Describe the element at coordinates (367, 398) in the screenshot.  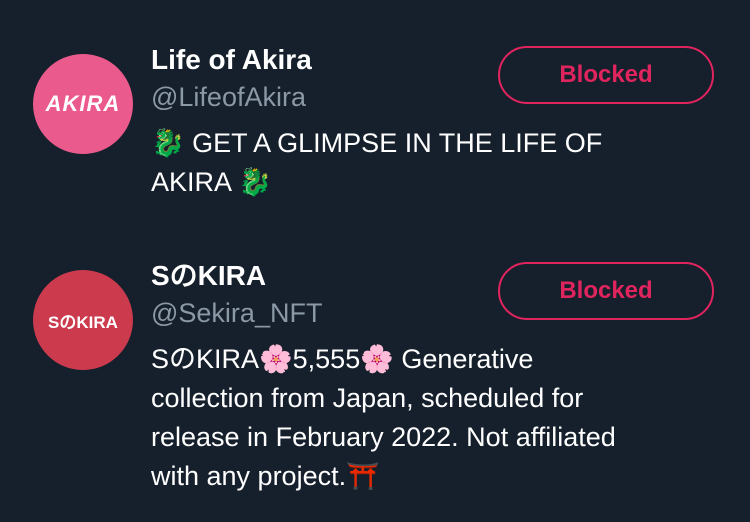
I see `bio-line: collection from Japan, scheduled for` at that location.